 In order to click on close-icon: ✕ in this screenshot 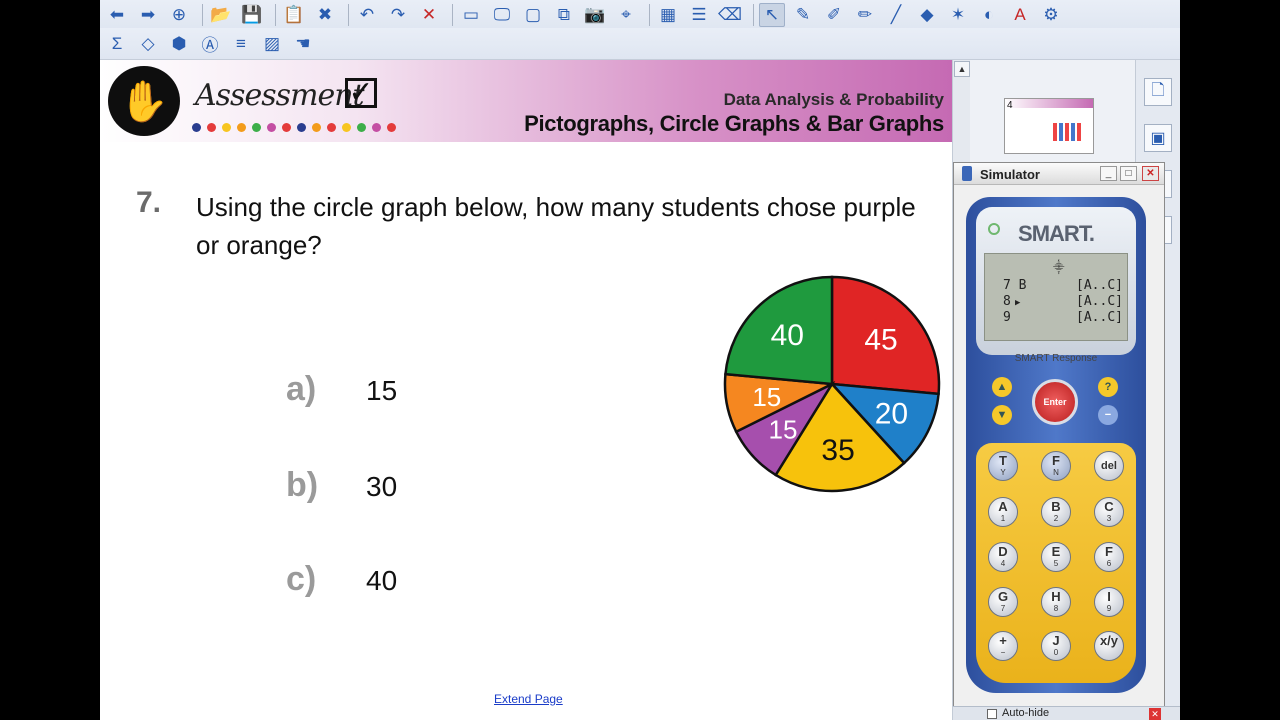, I will do `click(1155, 714)`.